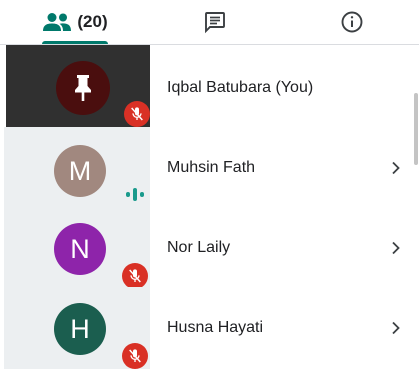 The width and height of the screenshot is (419, 369). I want to click on tab-people: (20), so click(75, 22).